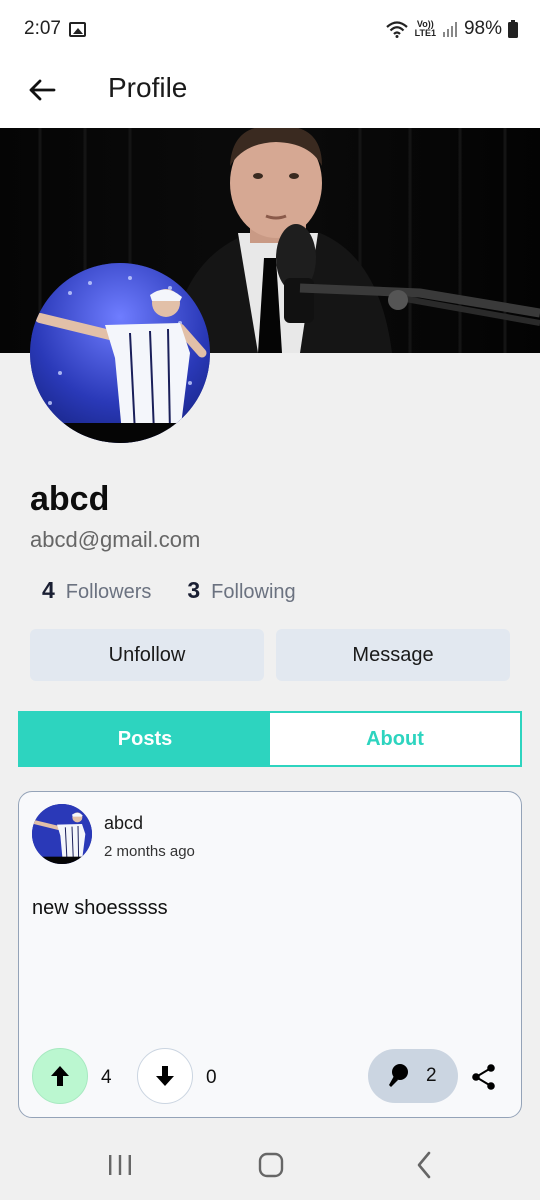 The image size is (540, 1200). What do you see at coordinates (120, 353) in the screenshot?
I see `avatar` at bounding box center [120, 353].